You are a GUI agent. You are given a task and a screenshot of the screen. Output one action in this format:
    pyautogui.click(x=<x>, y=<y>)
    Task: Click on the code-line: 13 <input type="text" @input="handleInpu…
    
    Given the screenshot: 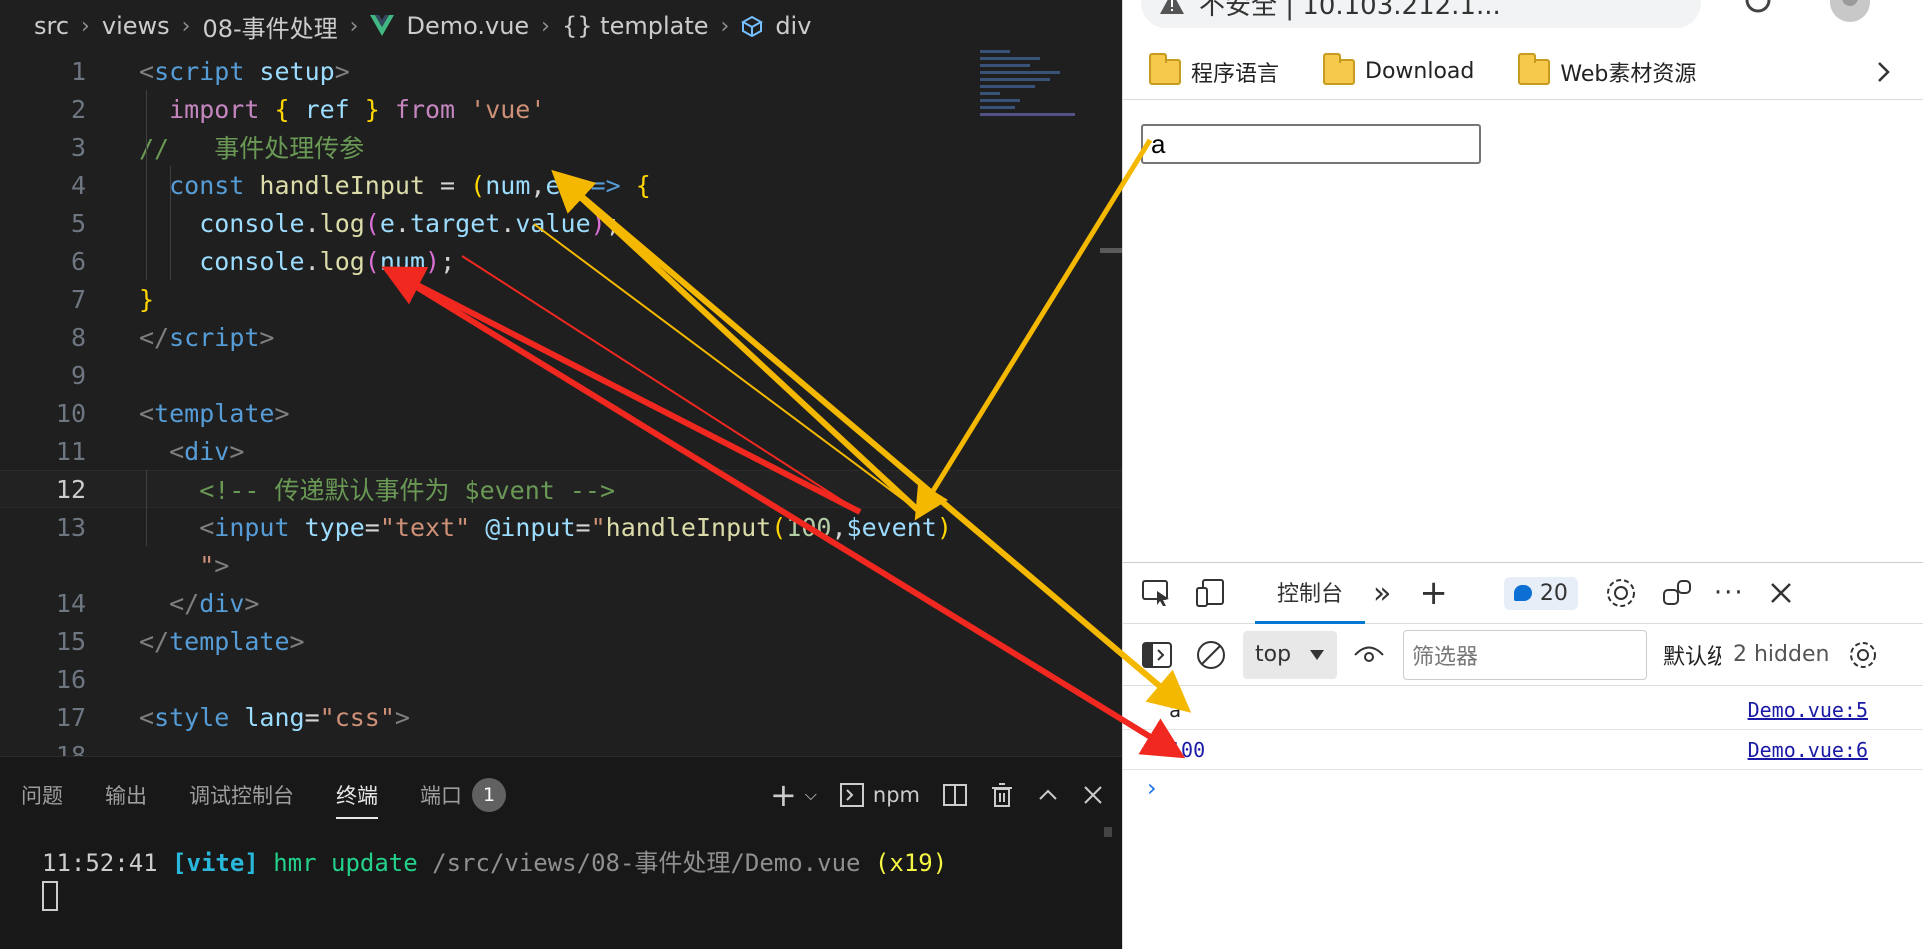 What is the action you would take?
    pyautogui.click(x=561, y=527)
    